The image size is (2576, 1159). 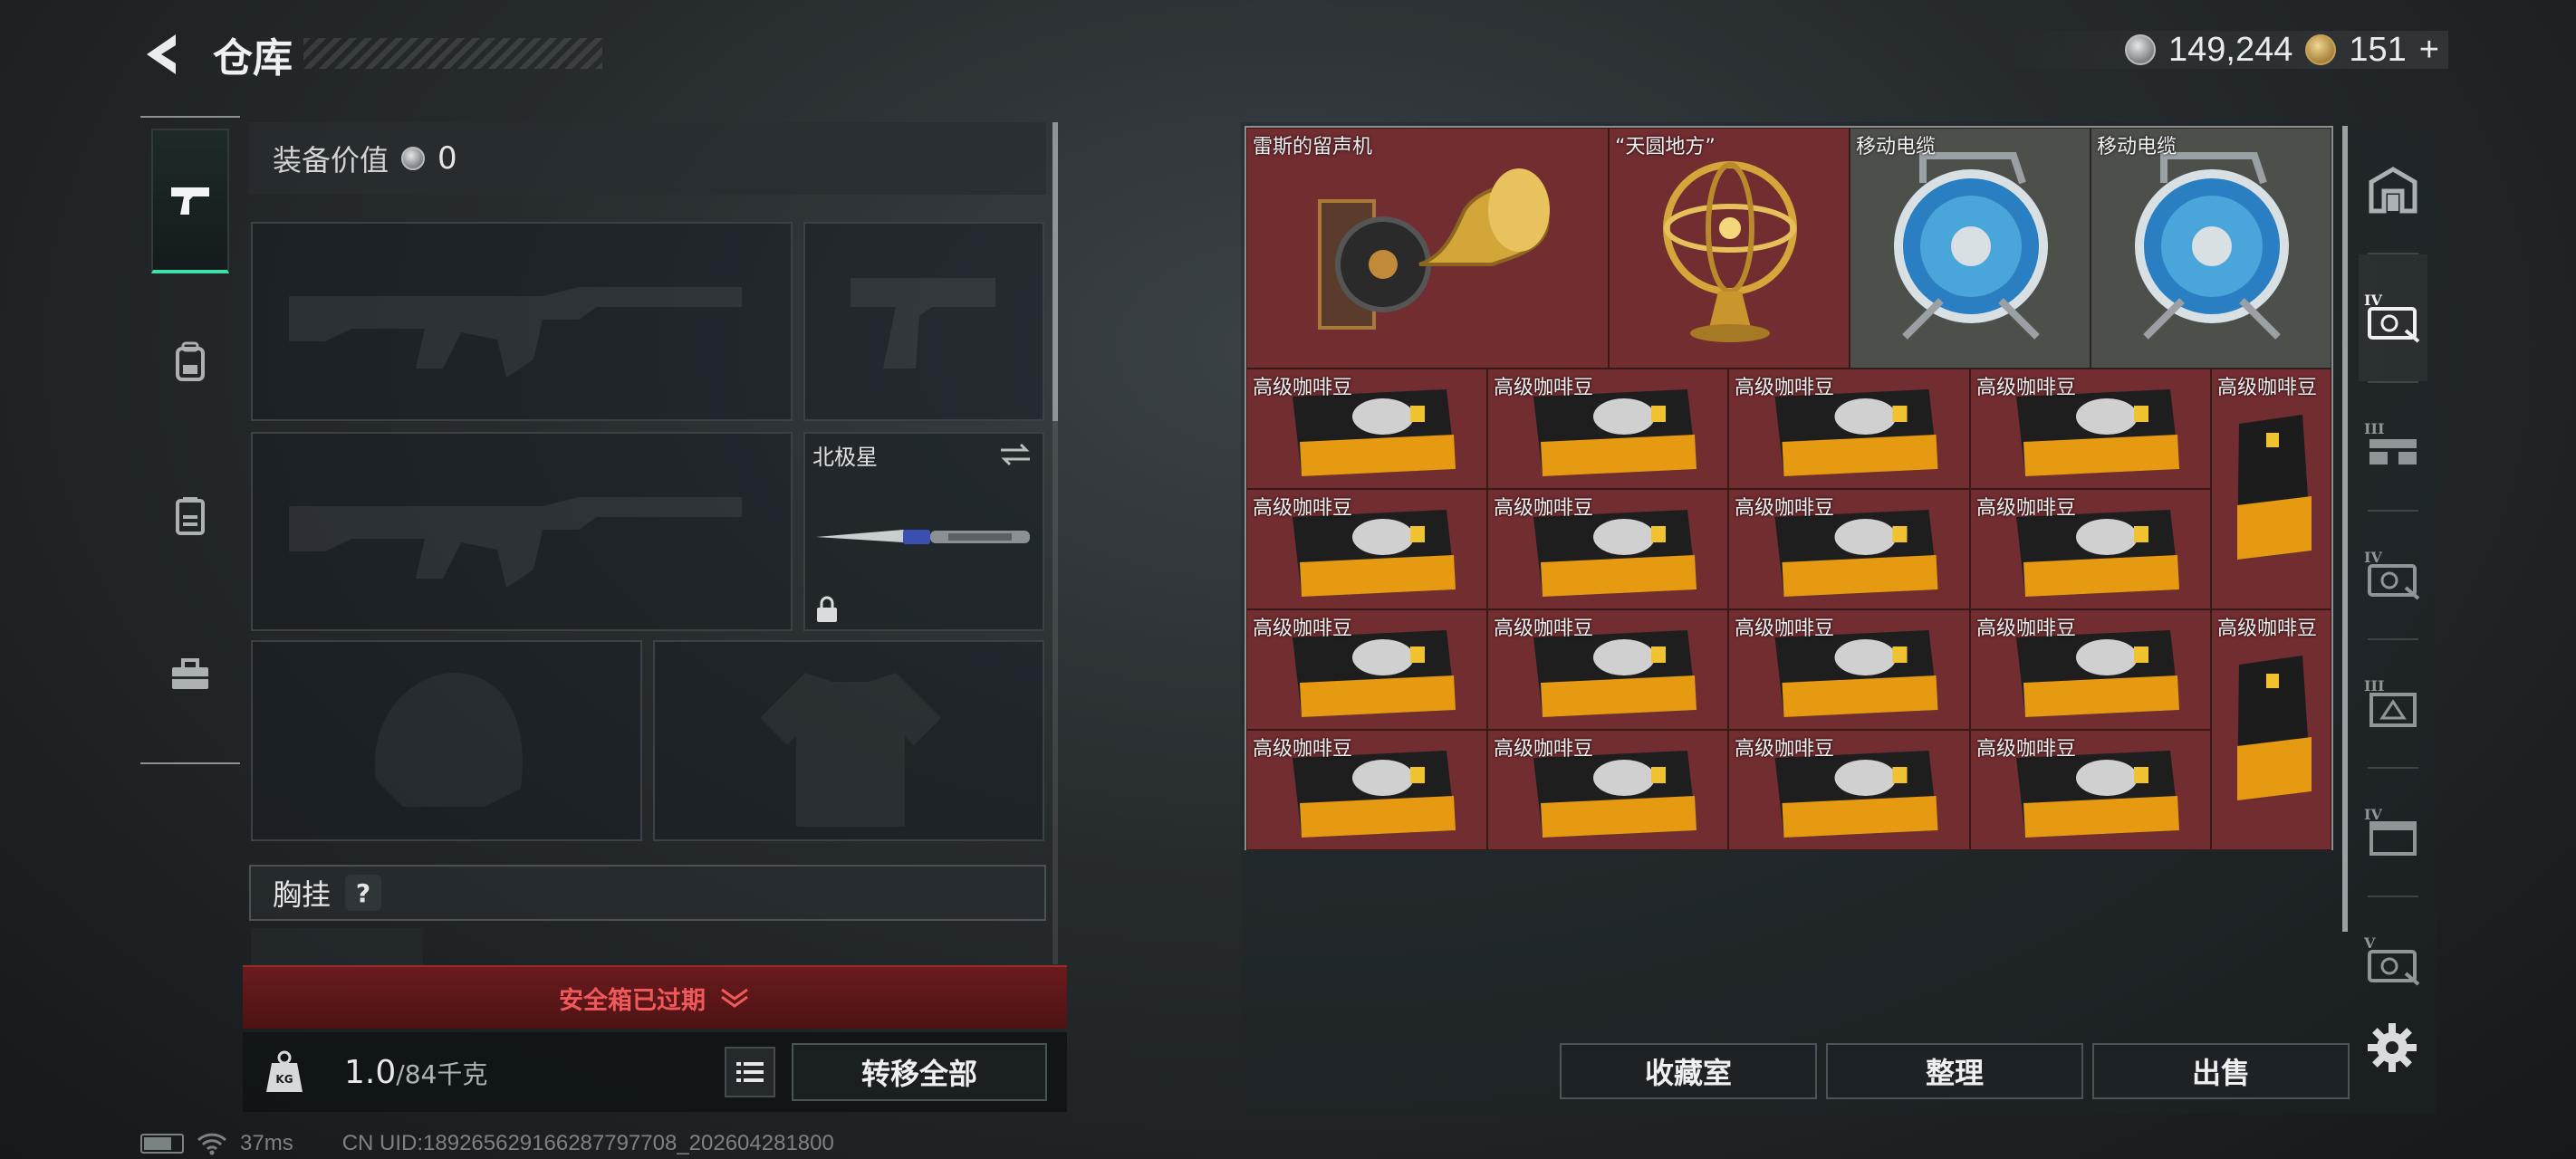 I want to click on armor-slot, so click(x=848, y=740).